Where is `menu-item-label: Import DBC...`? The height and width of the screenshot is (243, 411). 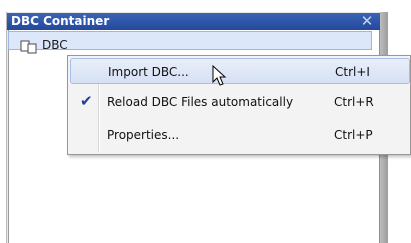
menu-item-label: Import DBC... is located at coordinates (148, 72).